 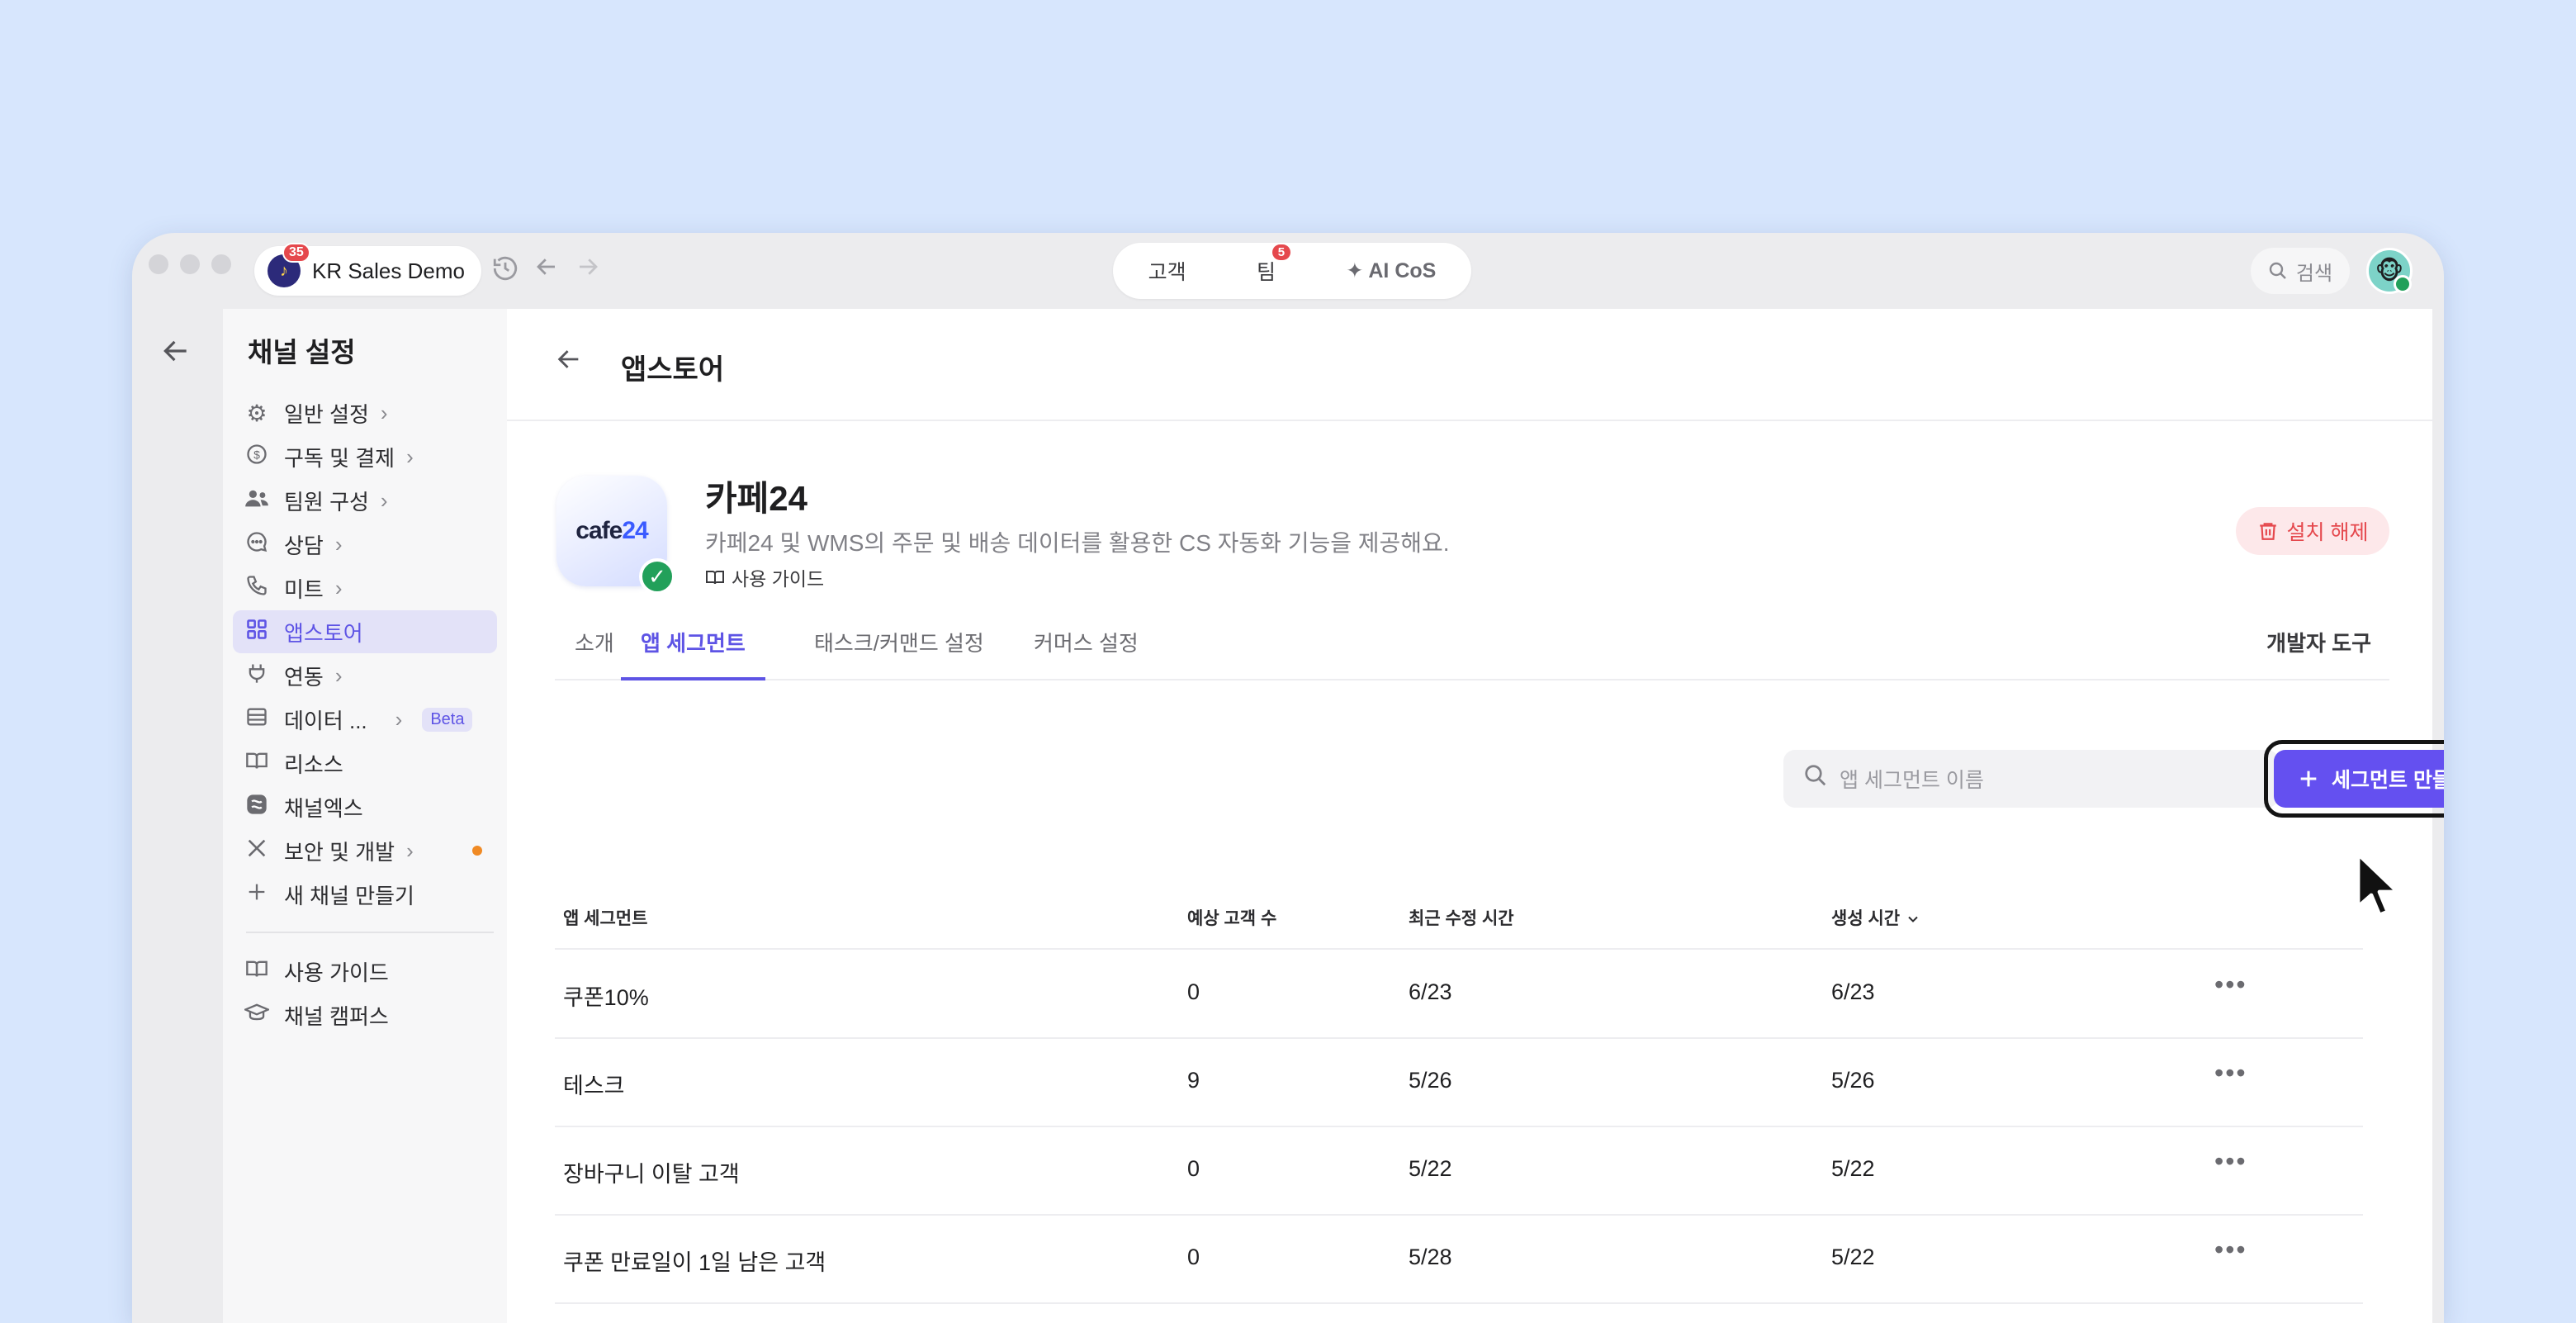 I want to click on segment-modified: 5/26, so click(x=1430, y=1080).